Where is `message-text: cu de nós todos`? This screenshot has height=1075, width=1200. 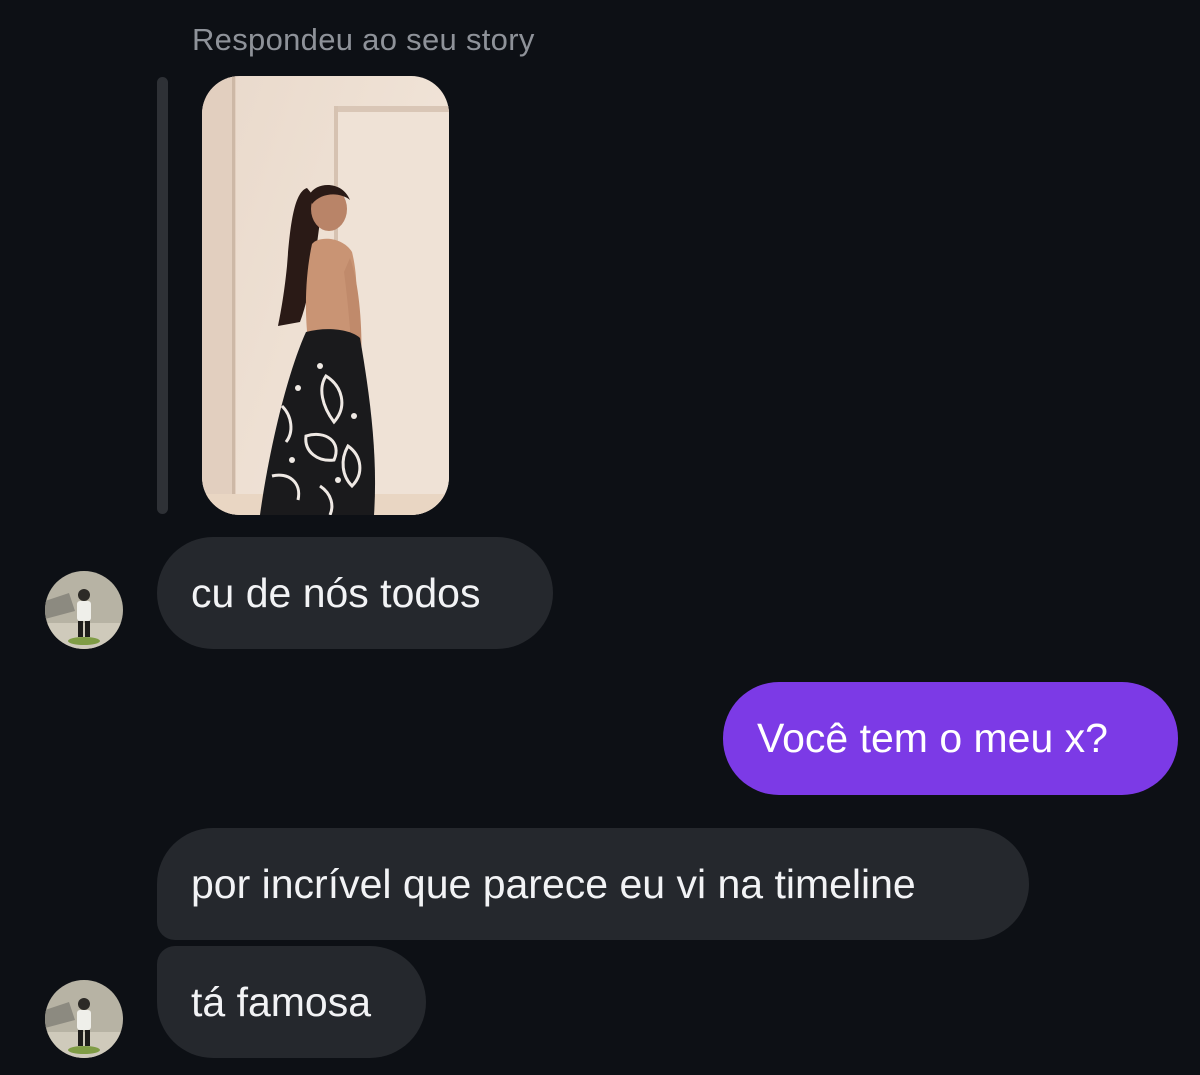
message-text: cu de nós todos is located at coordinates (336, 592).